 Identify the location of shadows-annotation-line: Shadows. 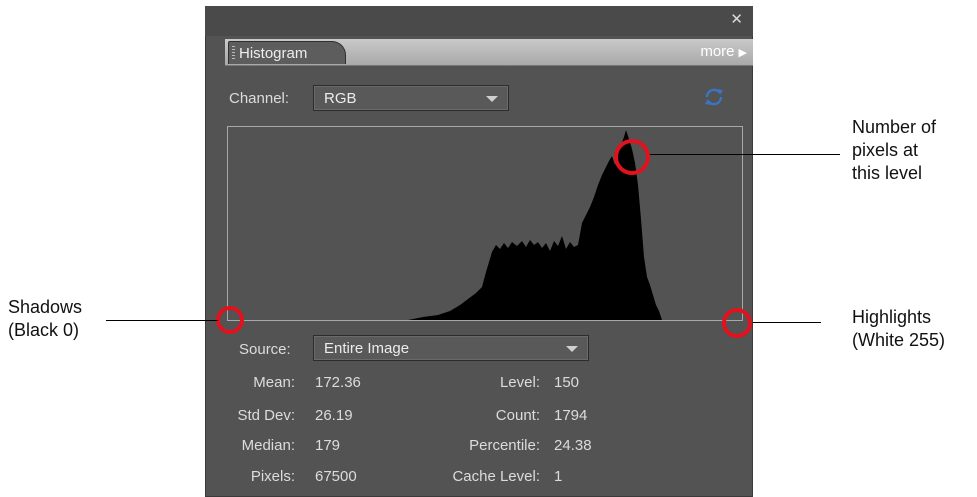
(45, 307).